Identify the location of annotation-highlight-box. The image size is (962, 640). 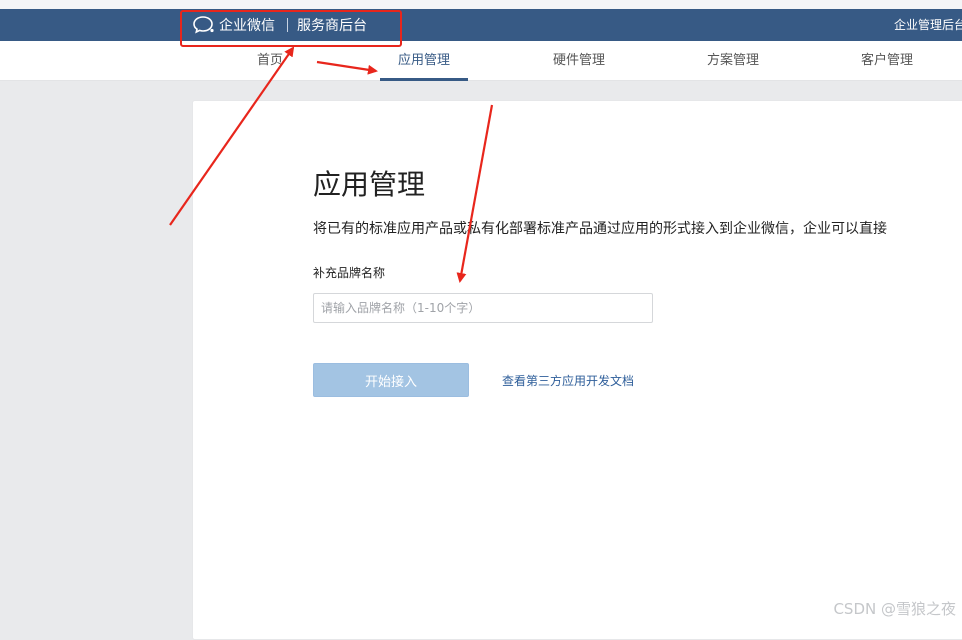
(291, 28).